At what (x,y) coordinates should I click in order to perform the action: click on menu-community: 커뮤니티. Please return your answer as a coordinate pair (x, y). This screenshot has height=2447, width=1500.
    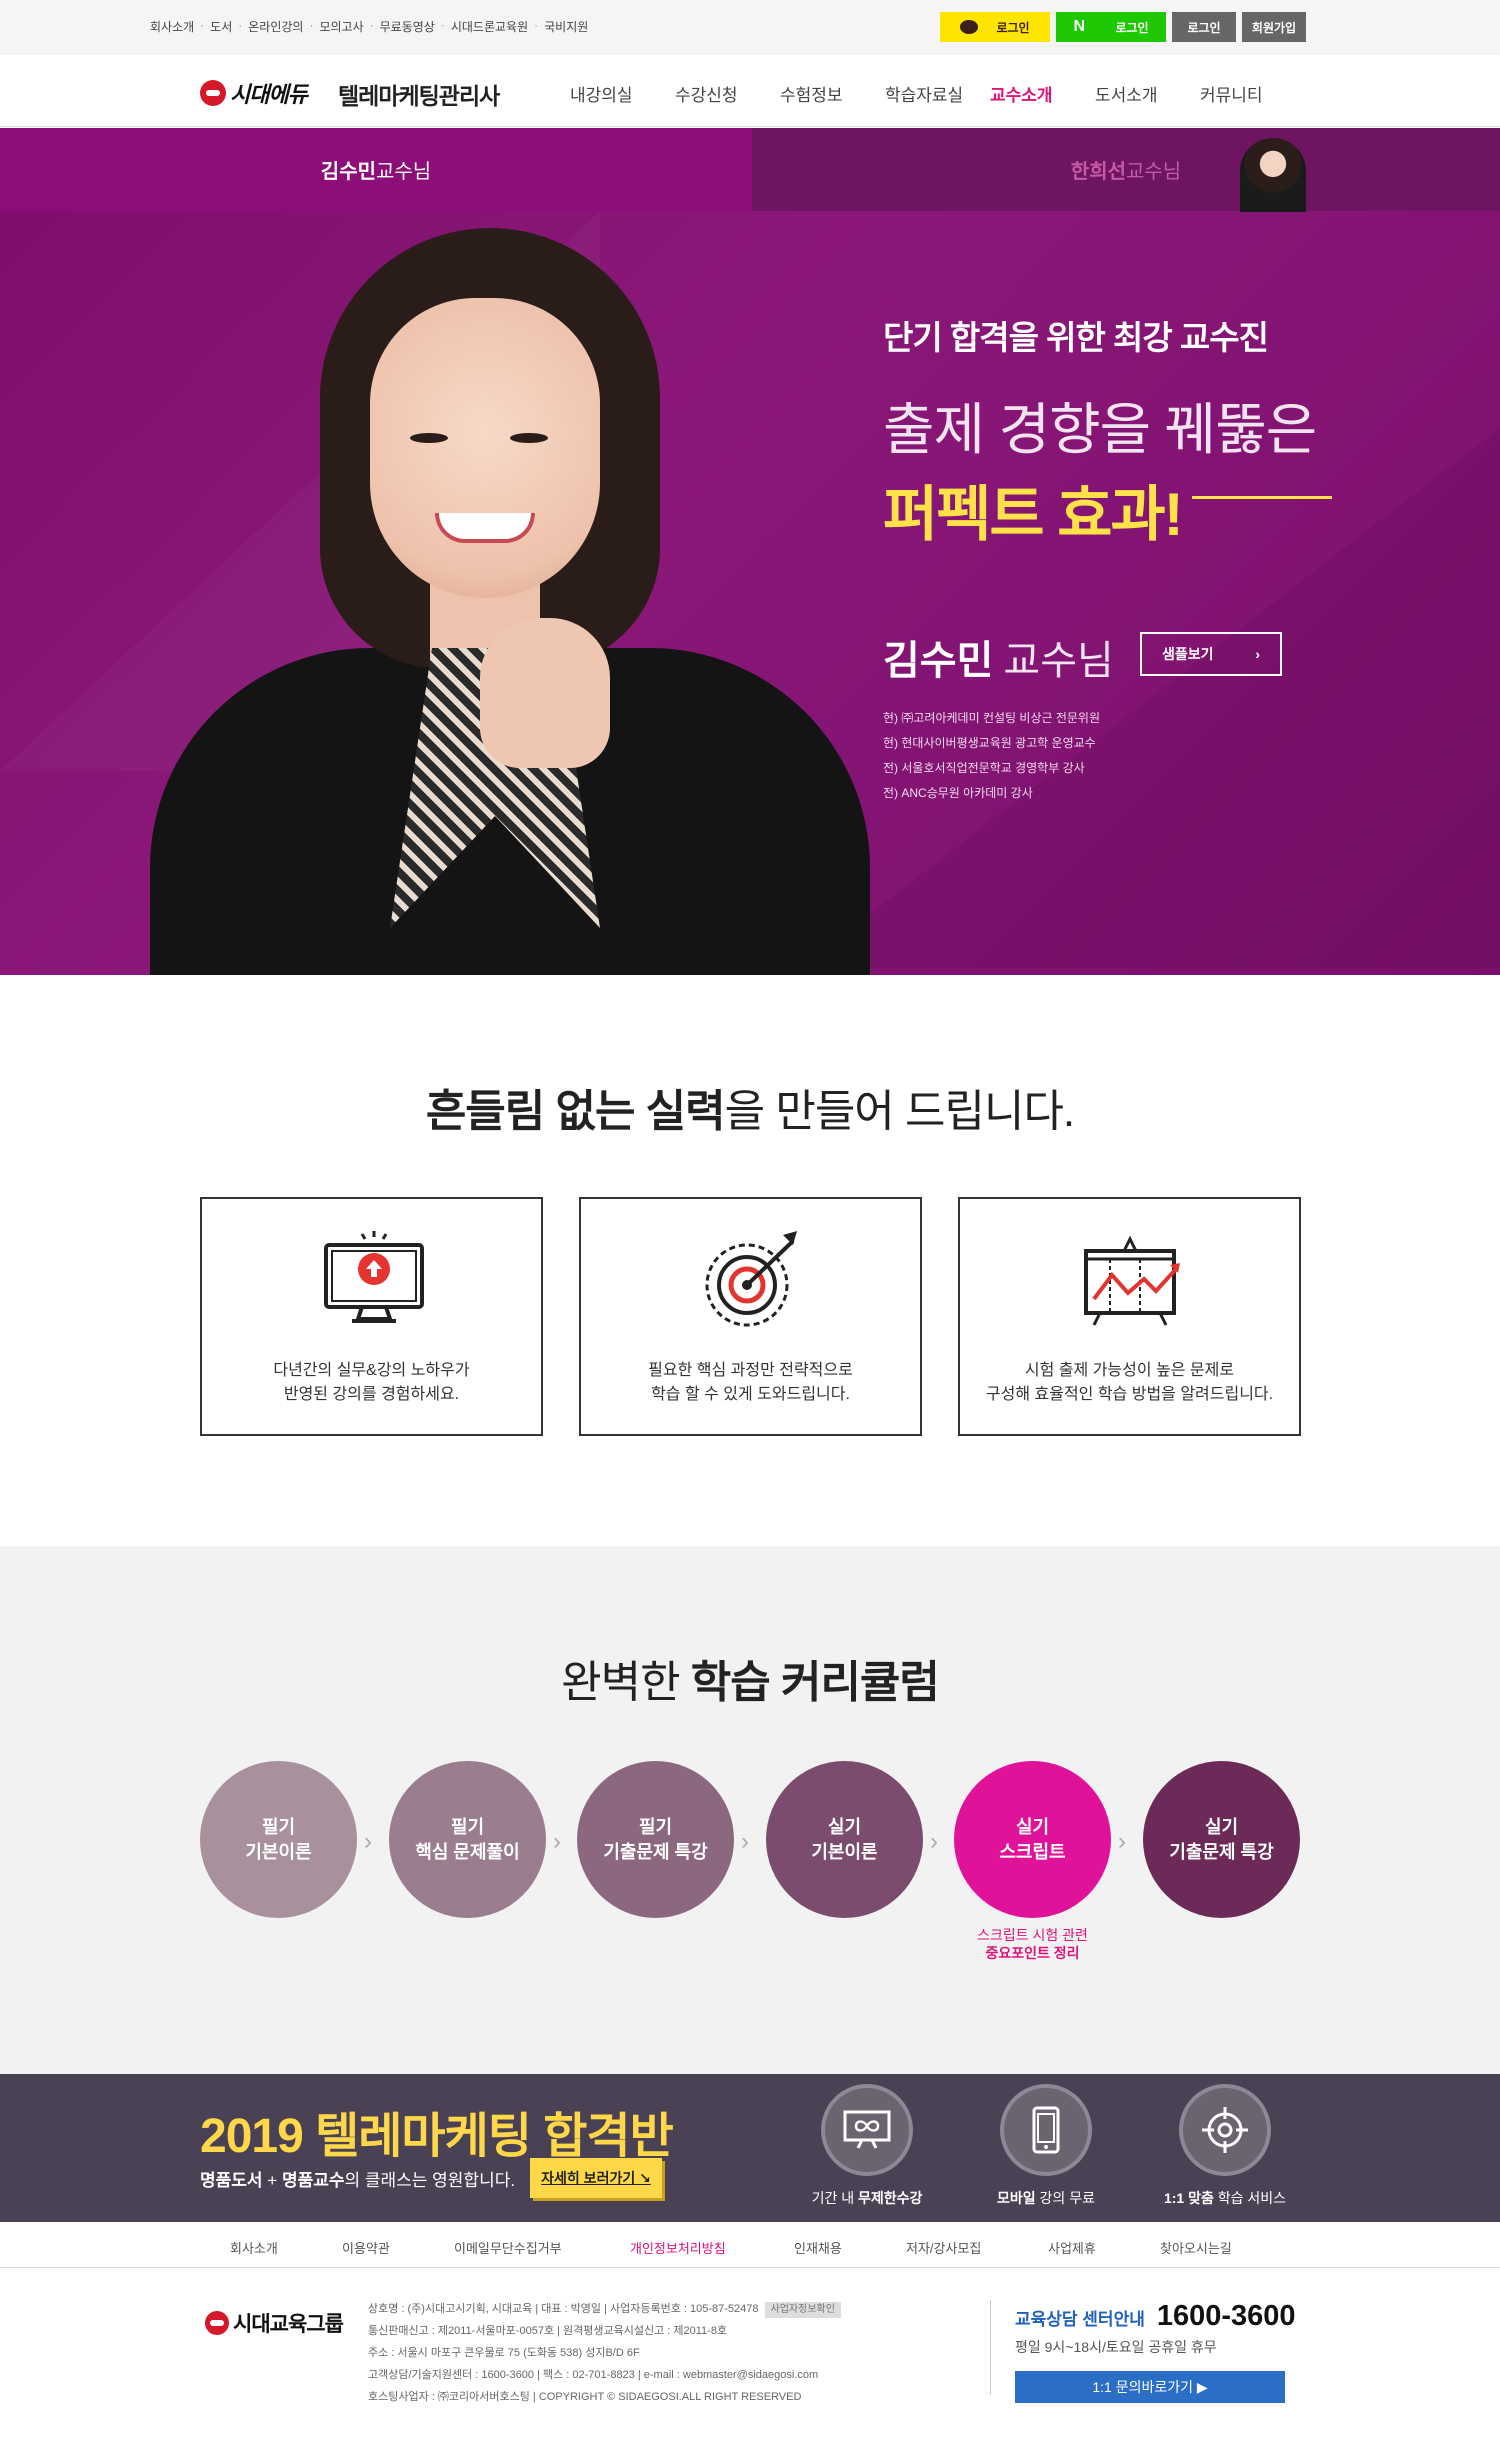
    Looking at the image, I should click on (1252, 93).